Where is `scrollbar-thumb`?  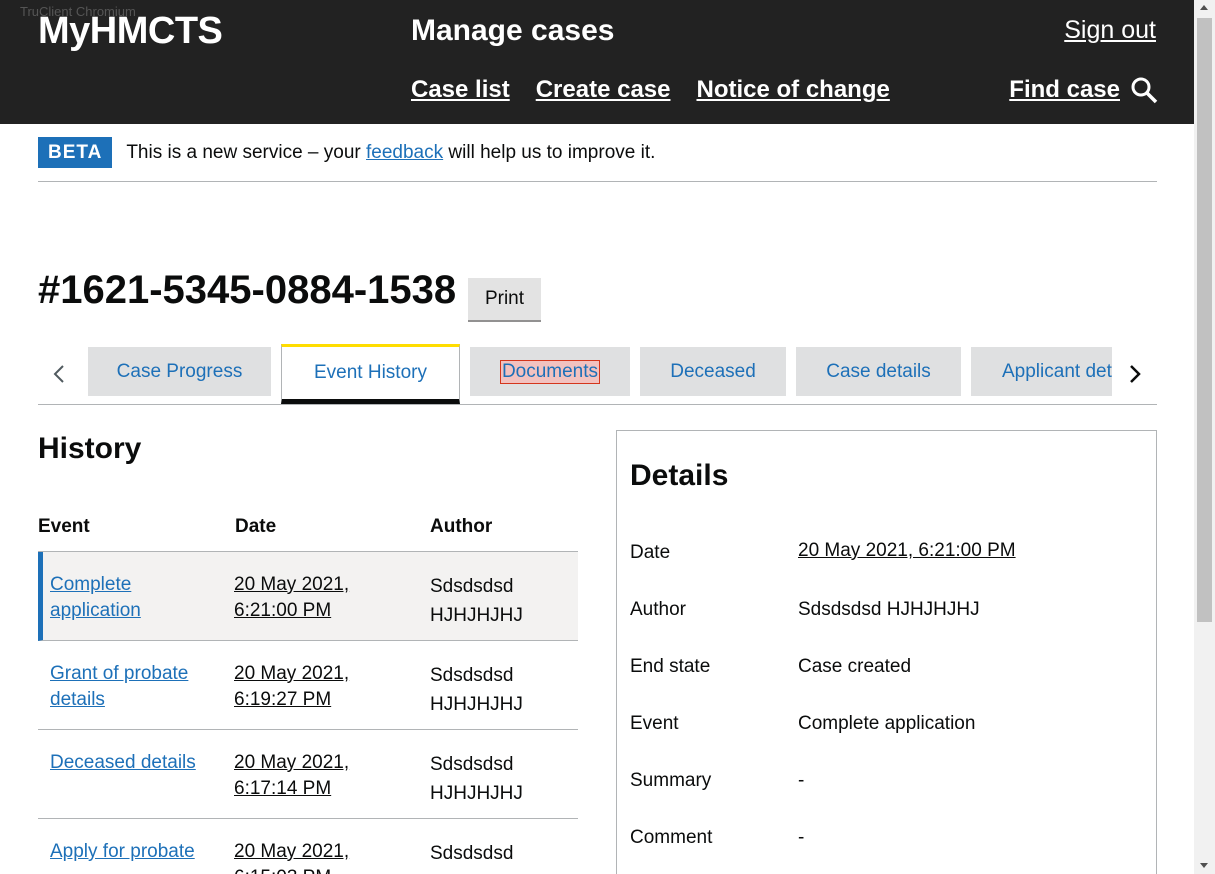
scrollbar-thumb is located at coordinates (1204, 320).